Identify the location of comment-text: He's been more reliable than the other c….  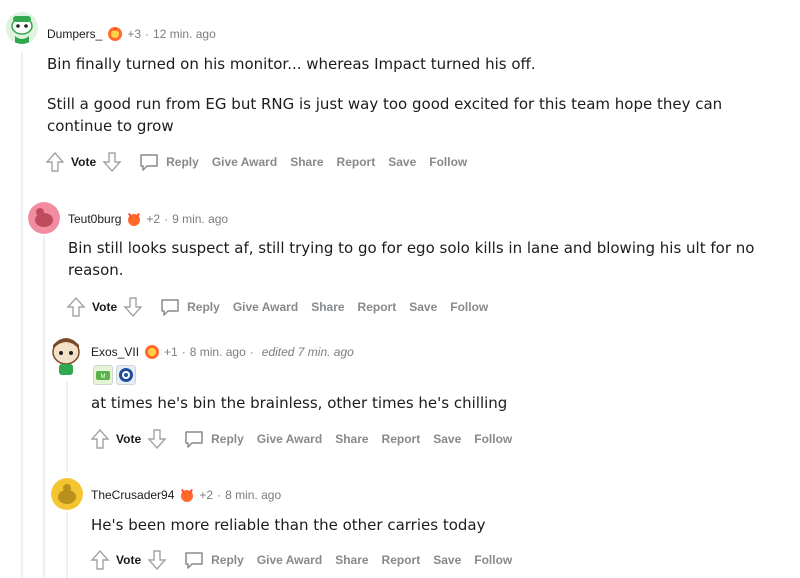
(288, 525).